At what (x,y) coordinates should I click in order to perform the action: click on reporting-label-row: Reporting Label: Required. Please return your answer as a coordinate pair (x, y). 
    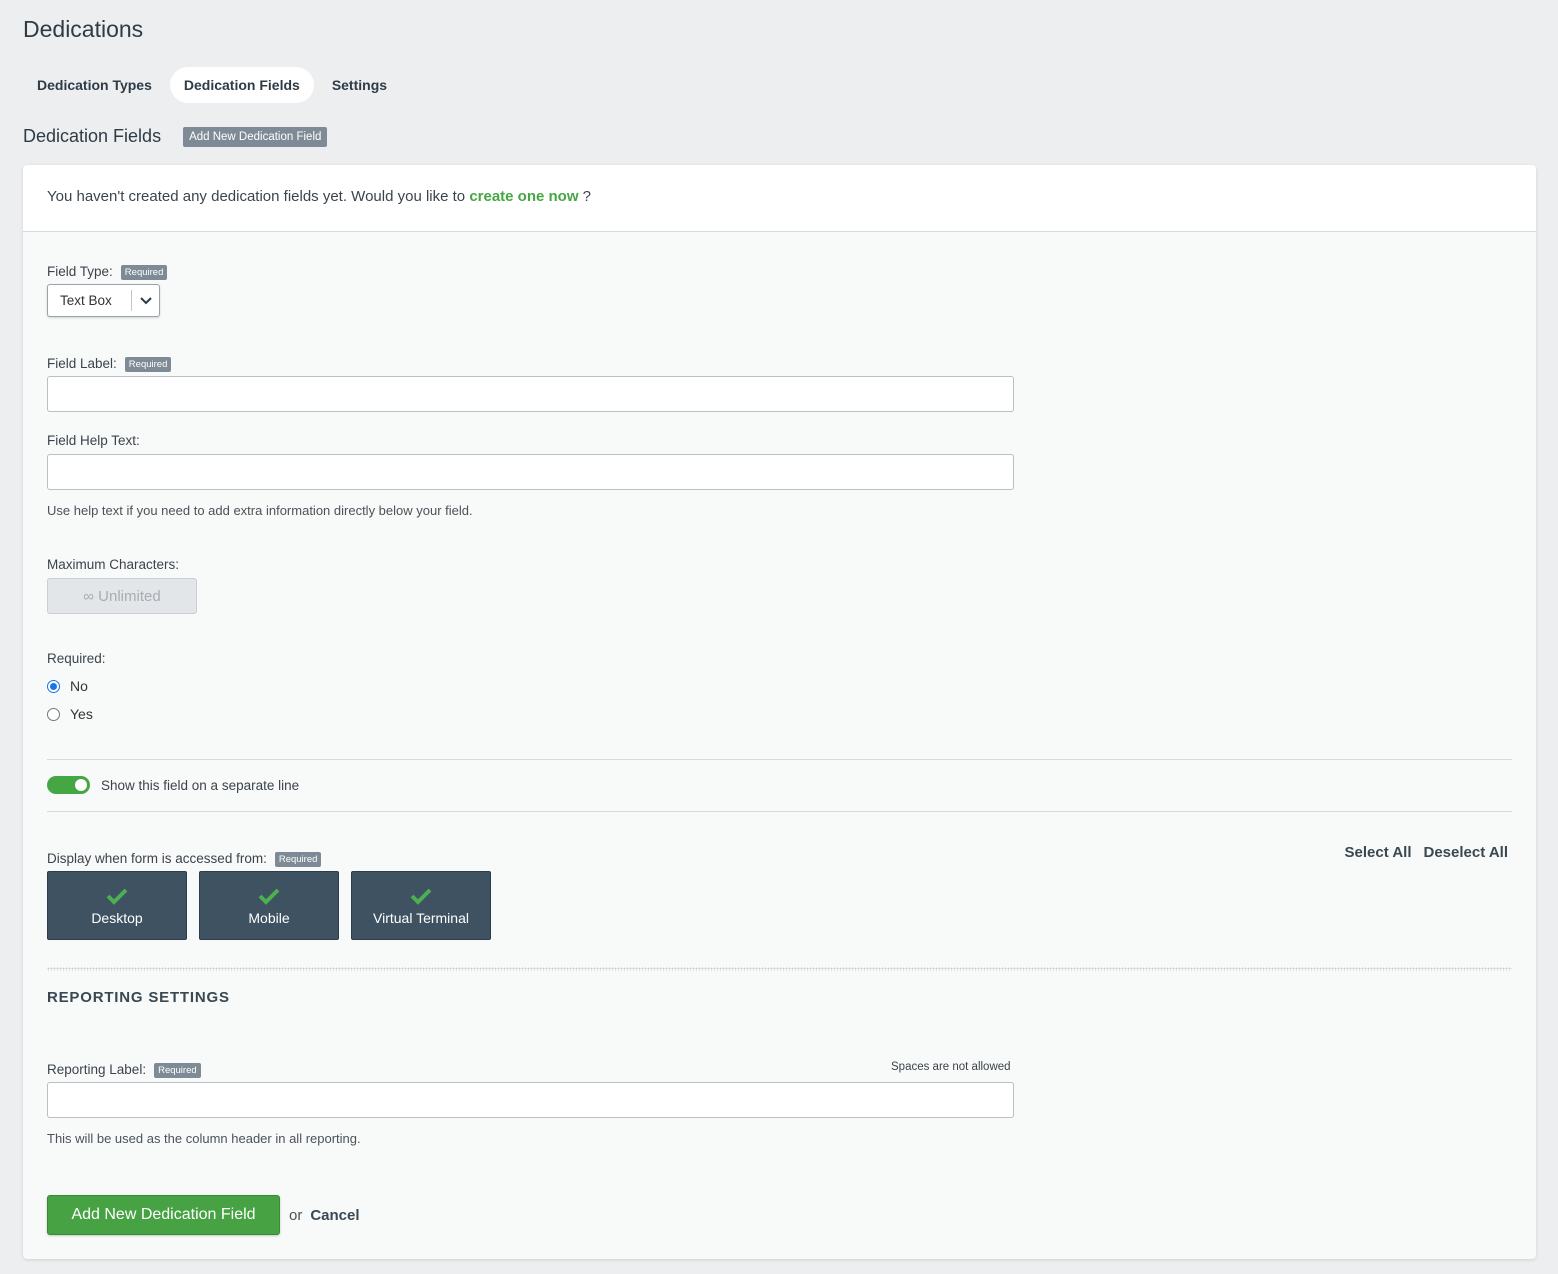
    Looking at the image, I should click on (124, 1070).